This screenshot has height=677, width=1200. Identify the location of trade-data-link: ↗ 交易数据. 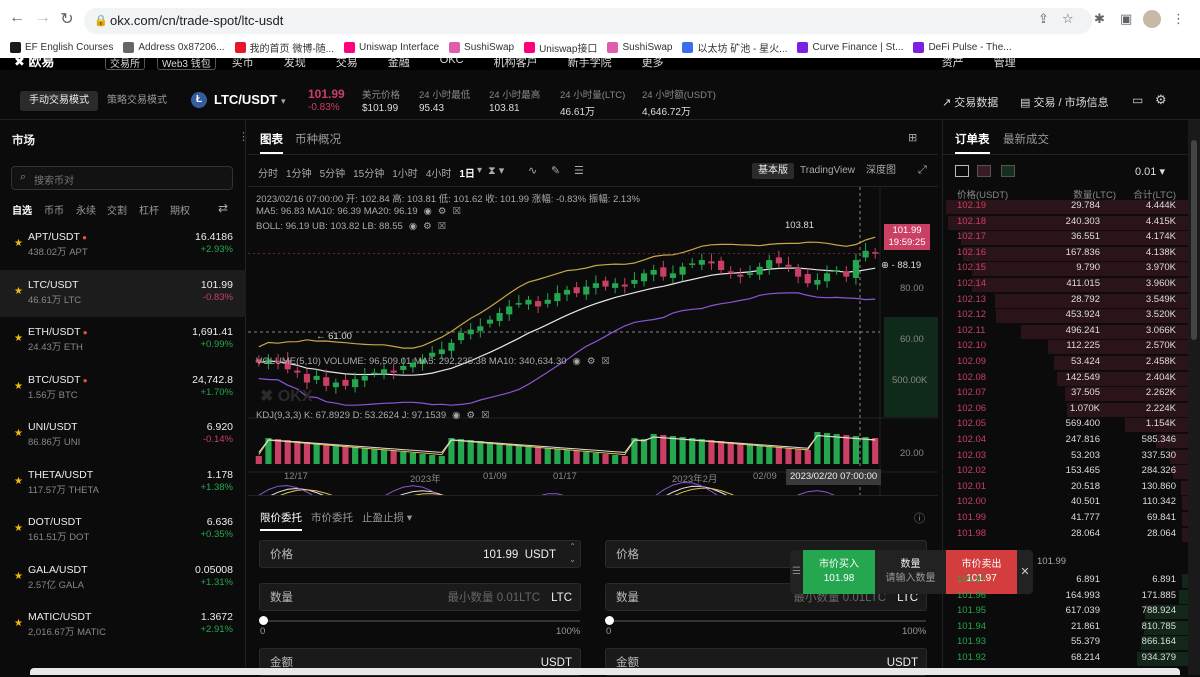
(970, 102).